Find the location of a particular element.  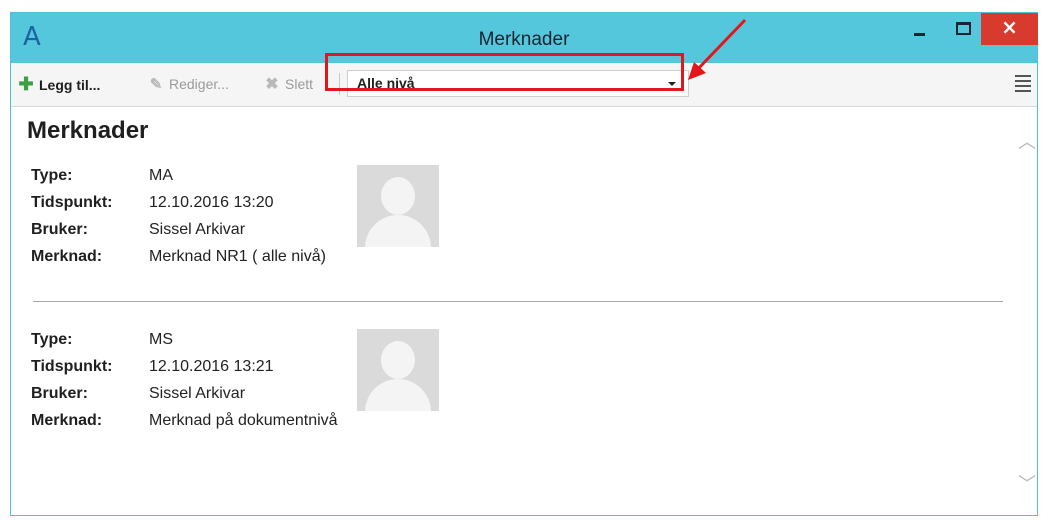

entry-divider is located at coordinates (518, 301).